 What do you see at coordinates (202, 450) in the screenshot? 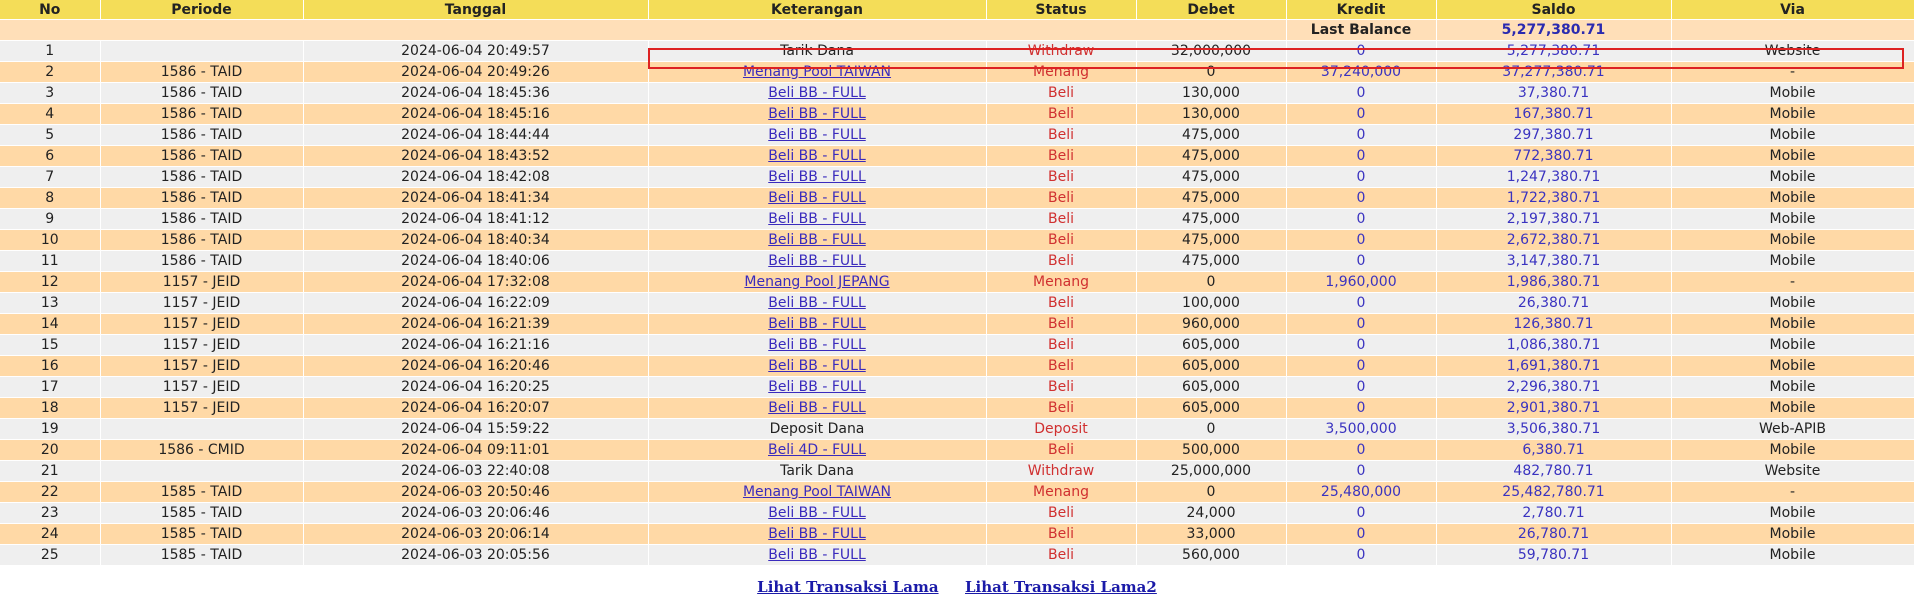
I see `cell-periode: 1586 - CMID` at bounding box center [202, 450].